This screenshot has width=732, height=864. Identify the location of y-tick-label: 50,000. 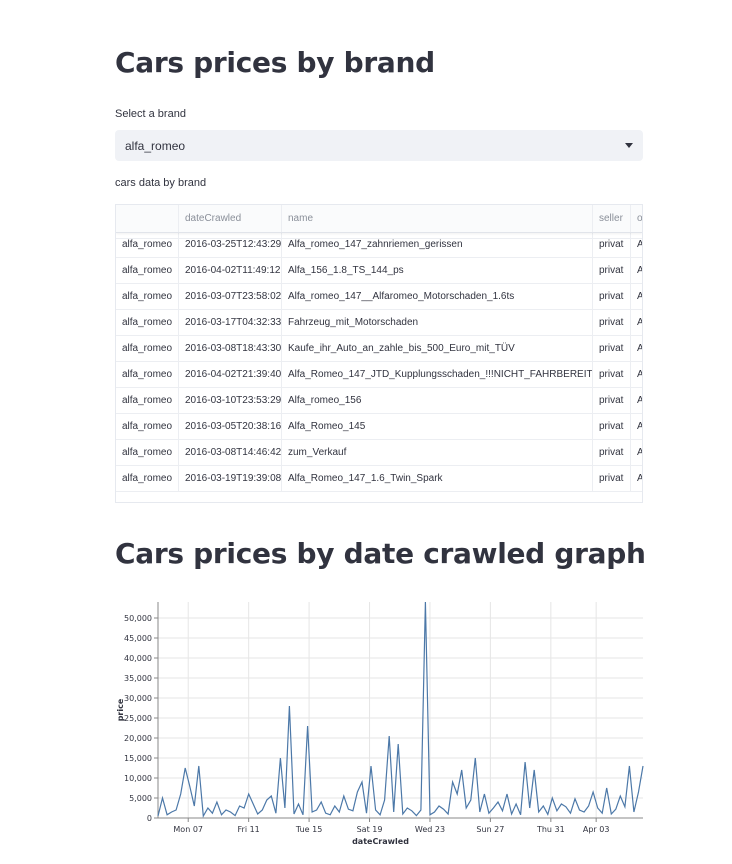
(138, 618).